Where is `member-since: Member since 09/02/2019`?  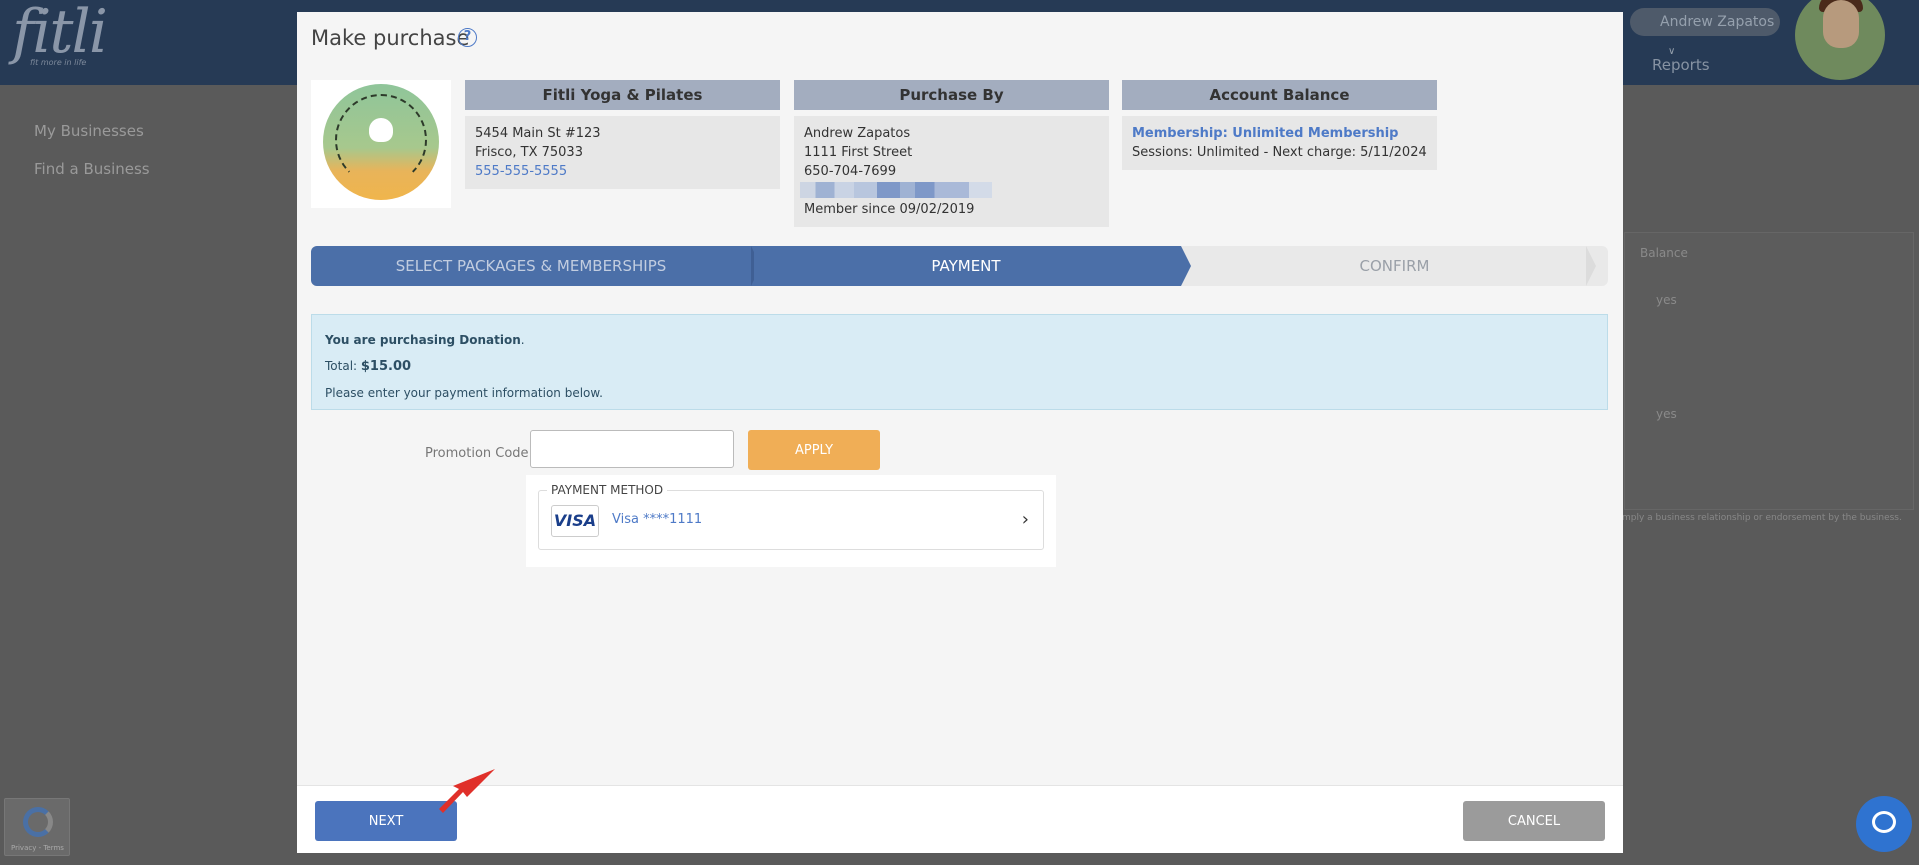
member-since: Member since 09/02/2019 is located at coordinates (889, 209).